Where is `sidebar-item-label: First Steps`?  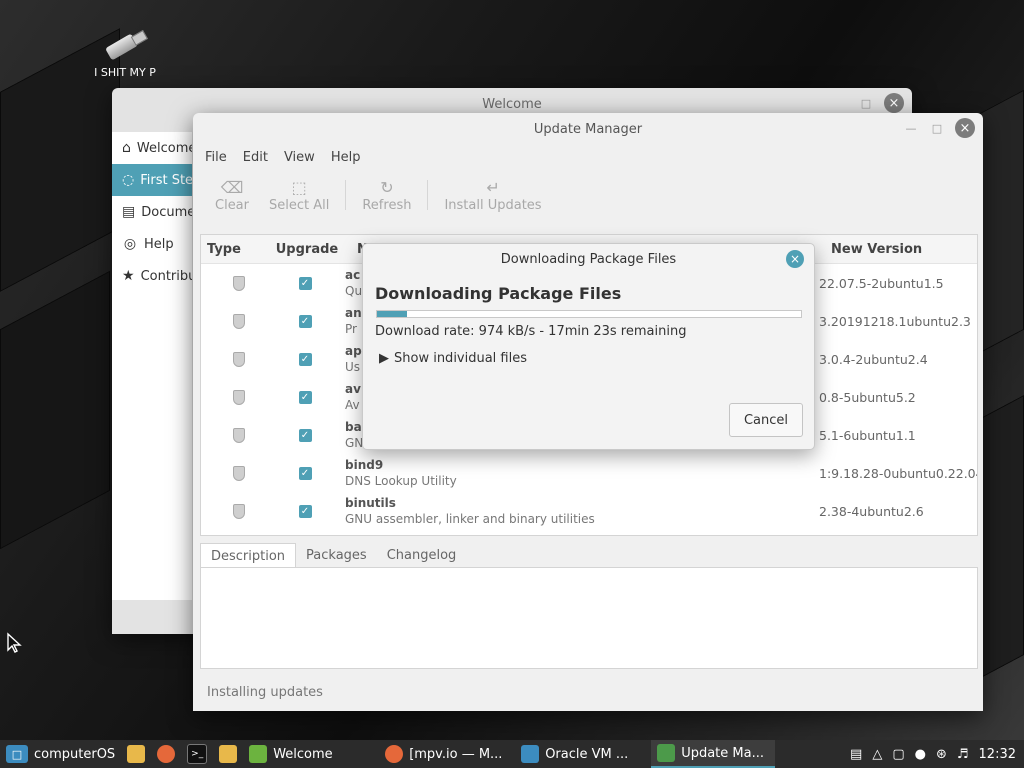 sidebar-item-label: First Steps is located at coordinates (166, 180).